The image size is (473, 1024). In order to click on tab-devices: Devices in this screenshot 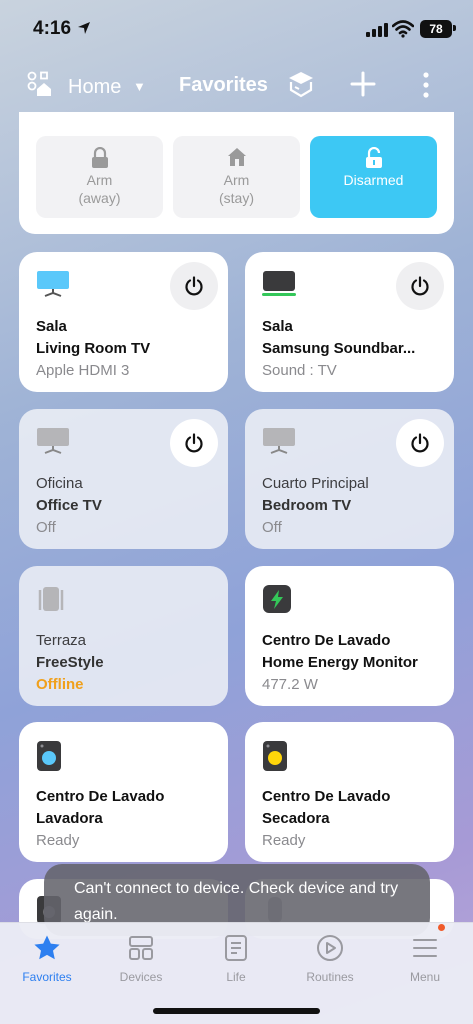, I will do `click(141, 958)`.